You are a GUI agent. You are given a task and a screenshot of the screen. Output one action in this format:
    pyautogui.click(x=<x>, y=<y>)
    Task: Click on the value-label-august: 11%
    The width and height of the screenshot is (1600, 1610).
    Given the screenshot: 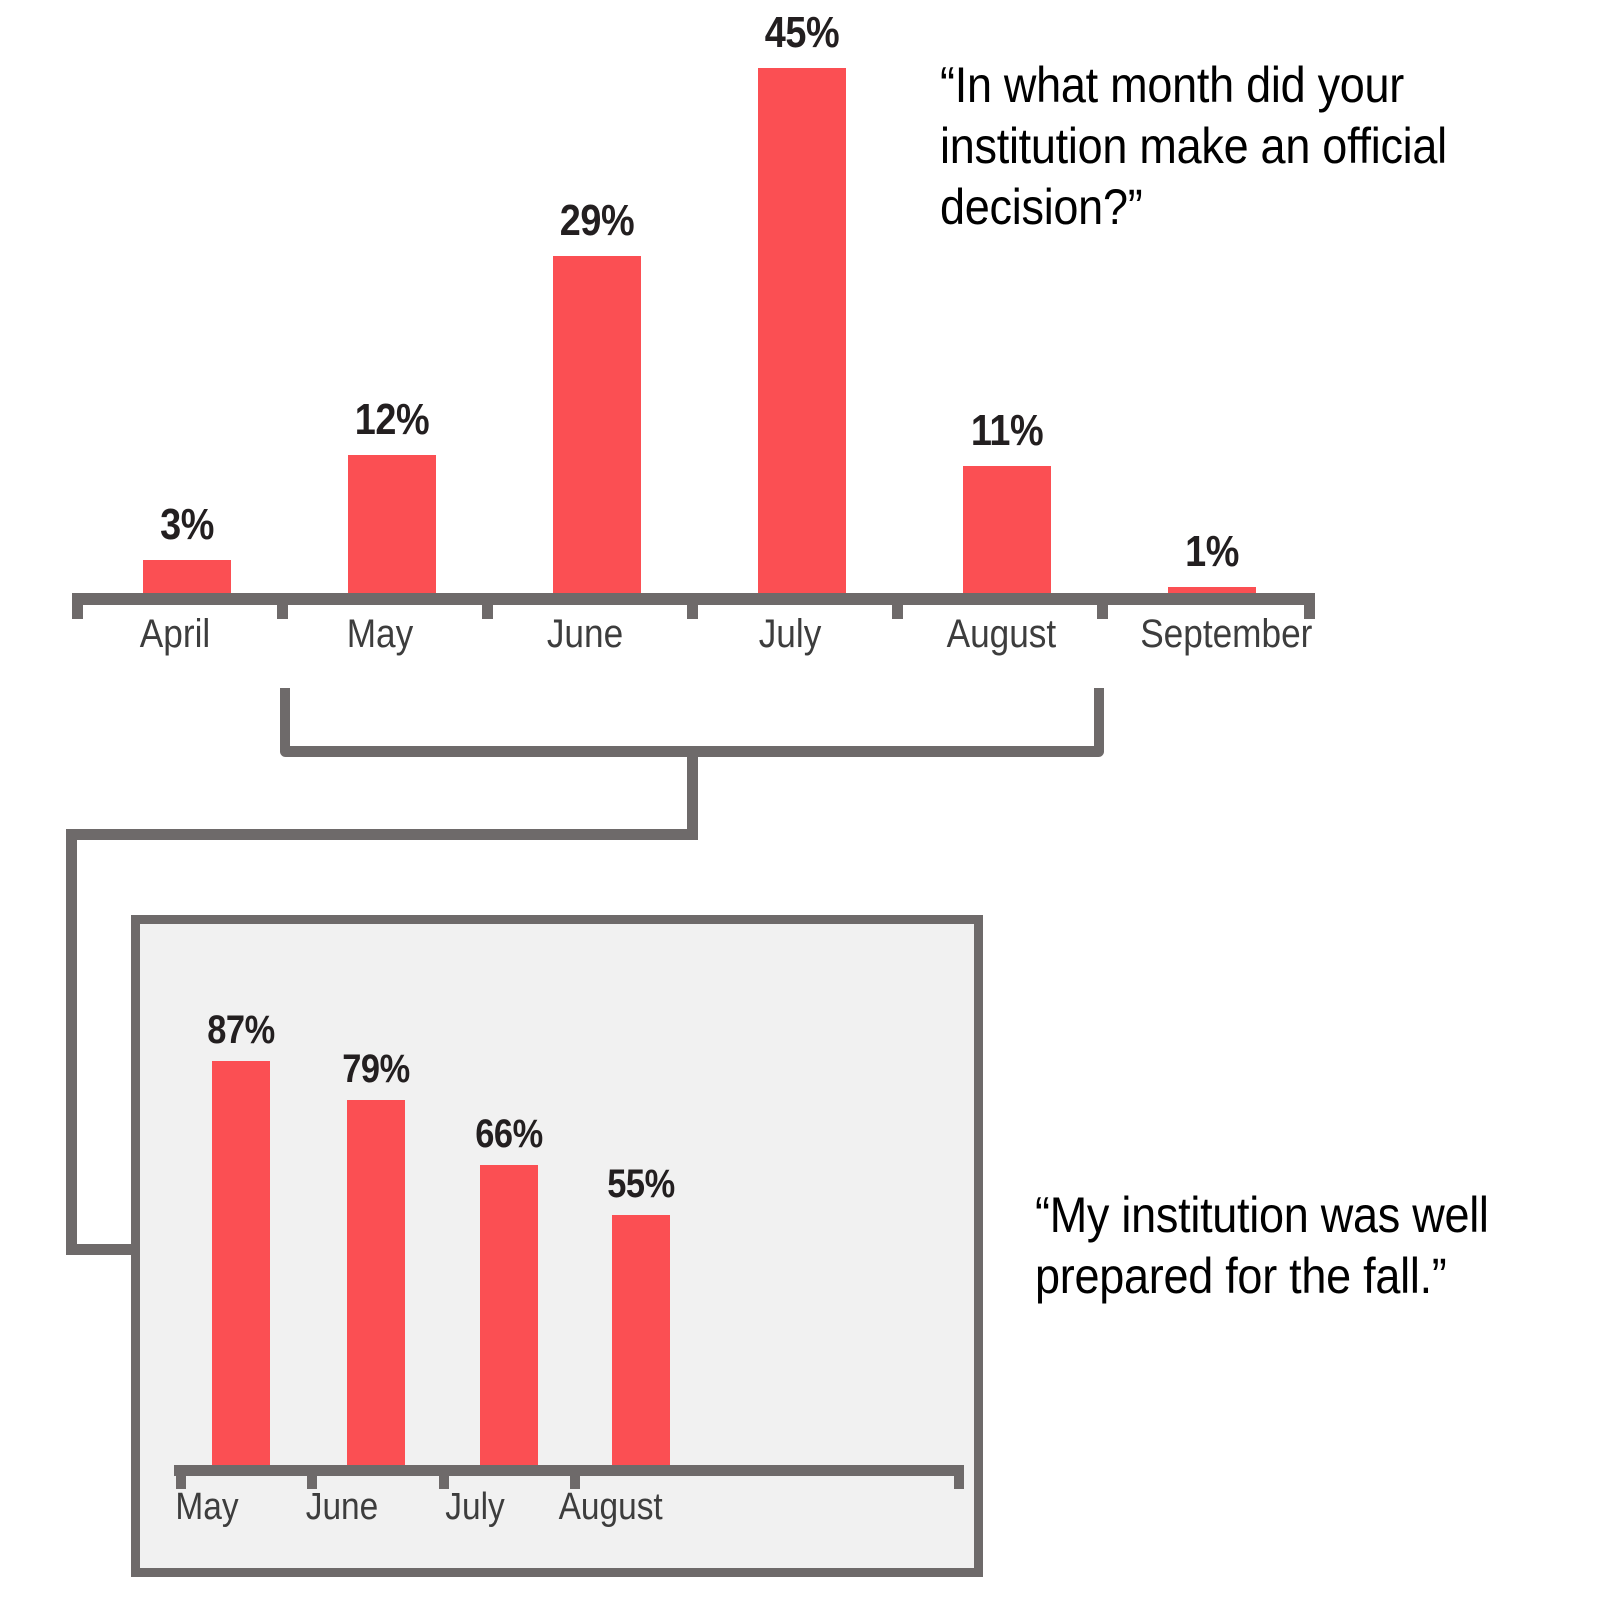 What is the action you would take?
    pyautogui.click(x=1007, y=430)
    